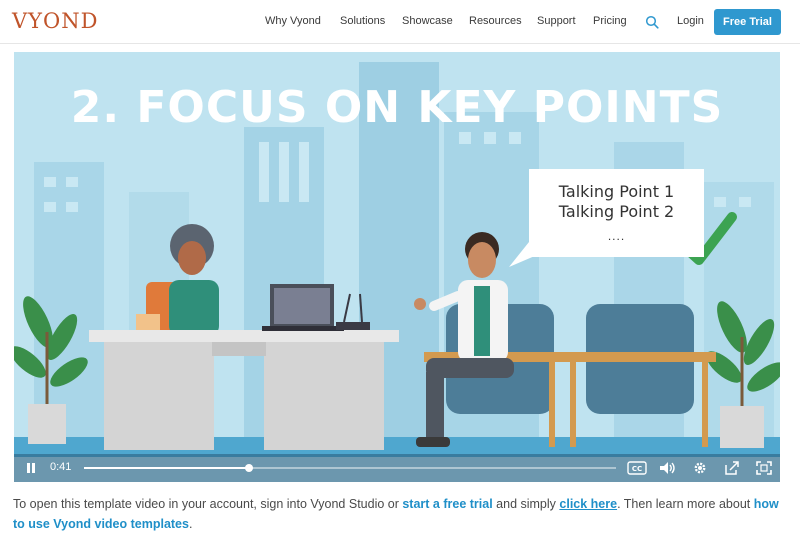 Image resolution: width=800 pixels, height=538 pixels. What do you see at coordinates (427, 21) in the screenshot?
I see `nav-showcase: Showcase` at bounding box center [427, 21].